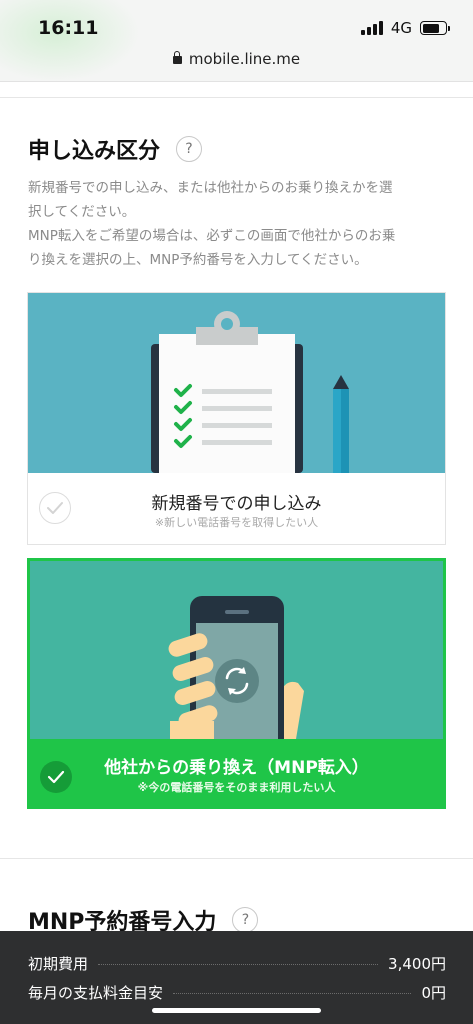 This screenshot has height=1024, width=473. I want to click on description-line: 新規番号での申し込み、または他社からのお乗り換えかを選, so click(210, 188).